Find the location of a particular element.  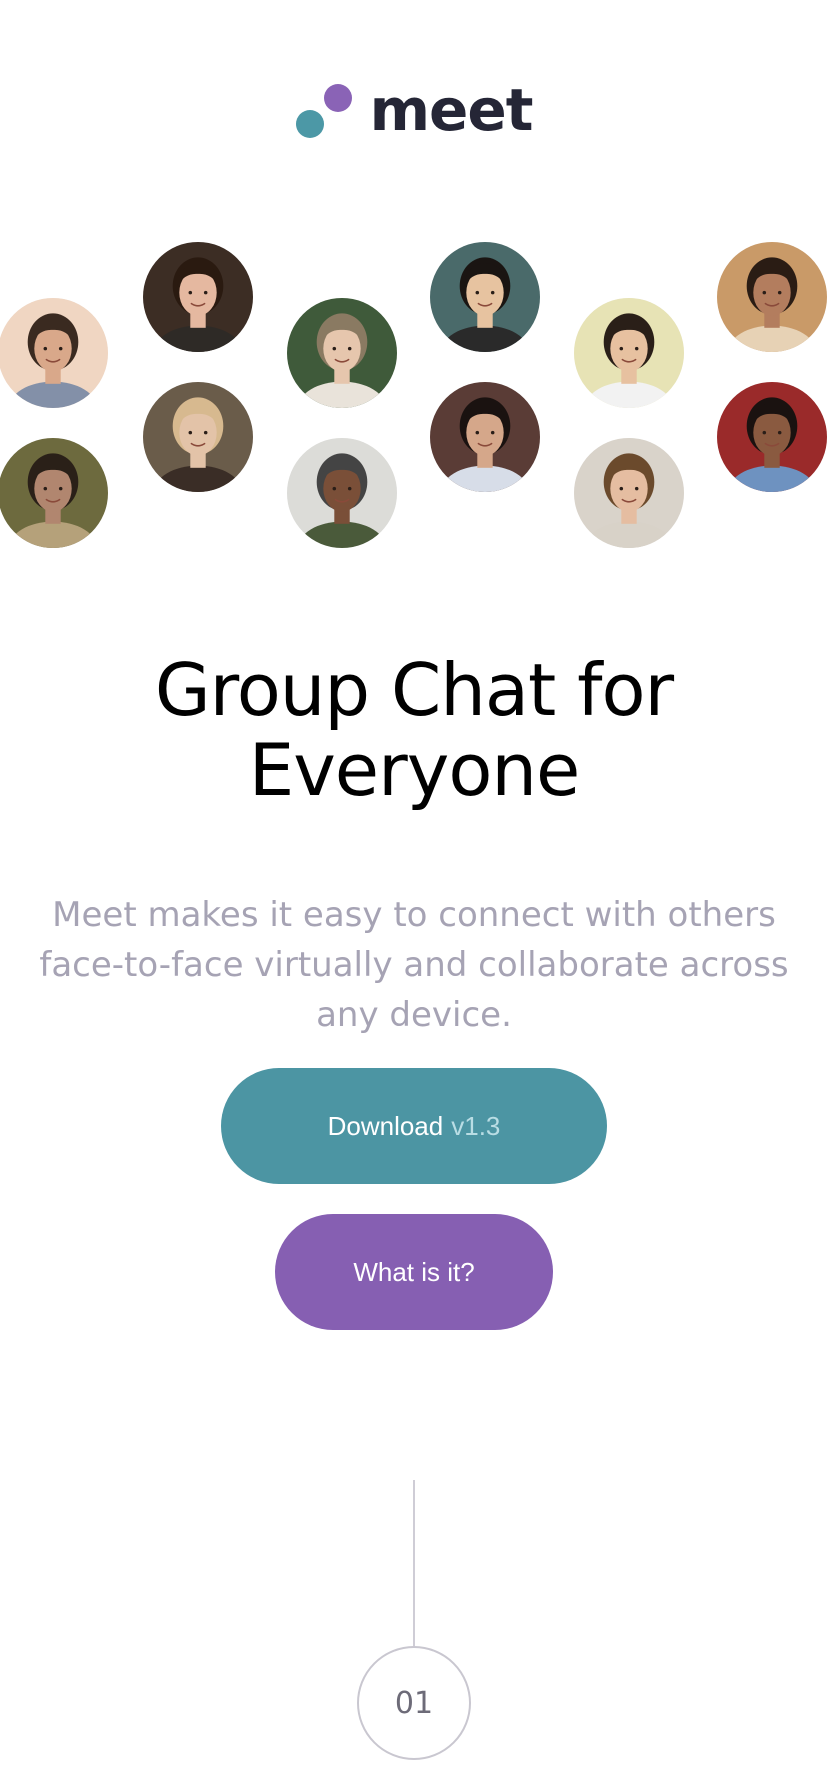

logo-dot-teal is located at coordinates (309, 124).